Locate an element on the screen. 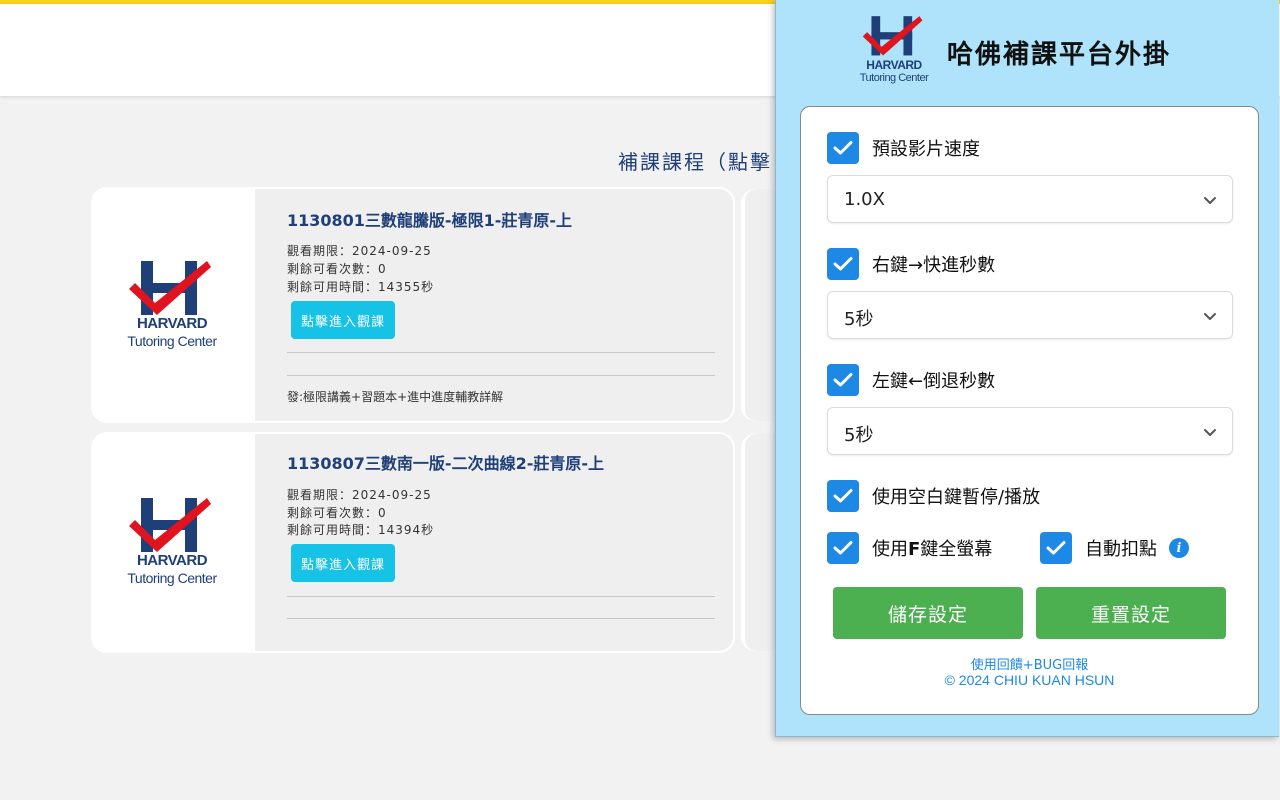 Image resolution: width=1280 pixels, height=800 pixels. reset-settings-button: 重置設定 is located at coordinates (1131, 613).